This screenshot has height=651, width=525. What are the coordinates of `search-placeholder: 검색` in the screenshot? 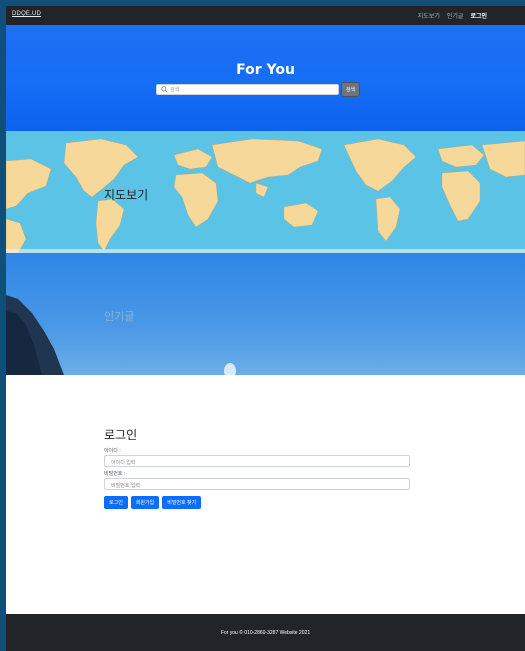 It's located at (175, 90).